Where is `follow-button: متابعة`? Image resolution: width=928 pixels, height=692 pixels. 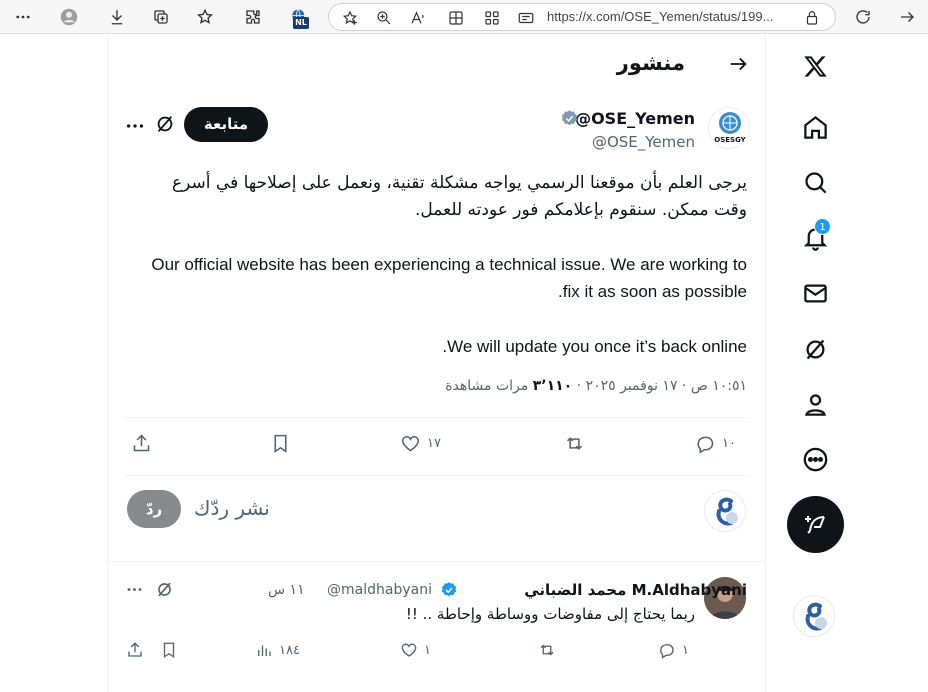
follow-button: متابعة is located at coordinates (226, 124).